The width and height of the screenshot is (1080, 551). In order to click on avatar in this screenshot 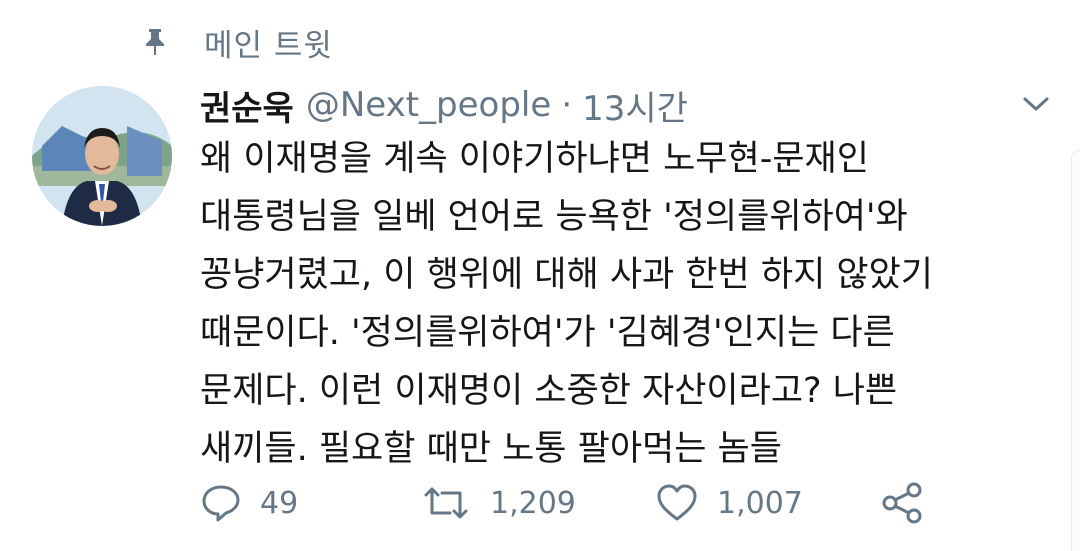, I will do `click(102, 156)`.